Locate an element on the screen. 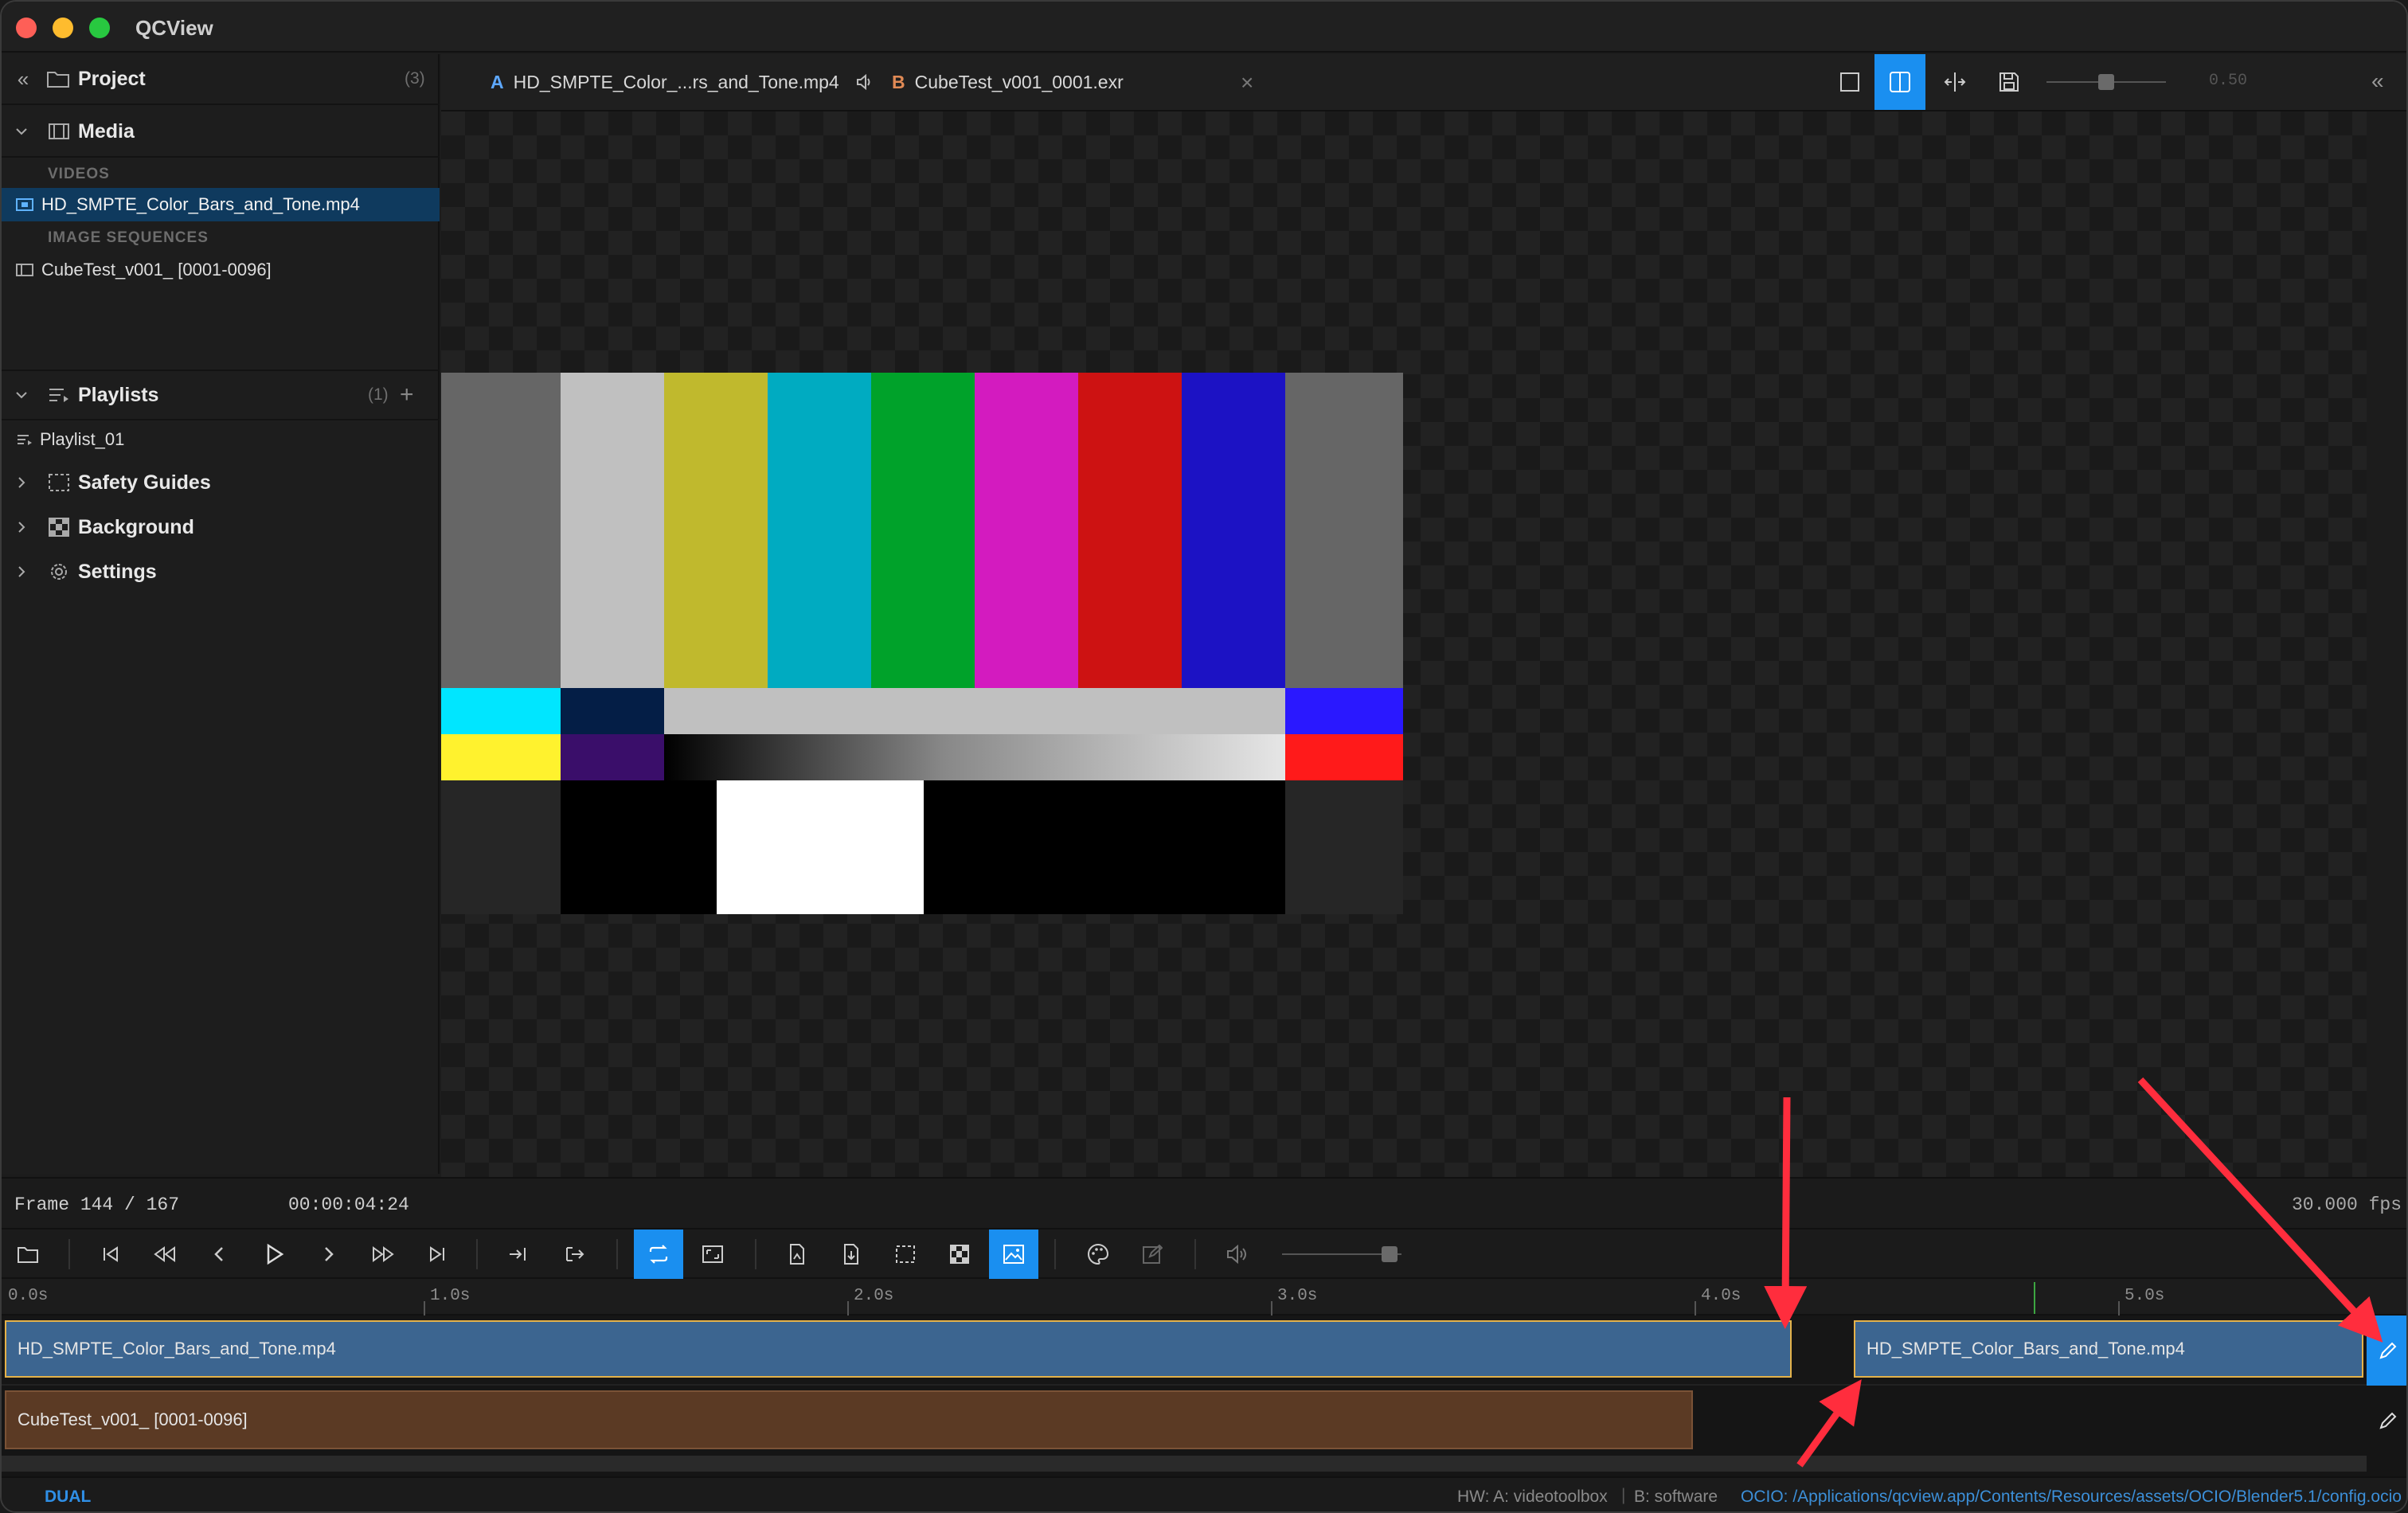 The width and height of the screenshot is (2408, 1513). media-sequence-item: CubeTest_v001_ [0001-0096] is located at coordinates (221, 270).